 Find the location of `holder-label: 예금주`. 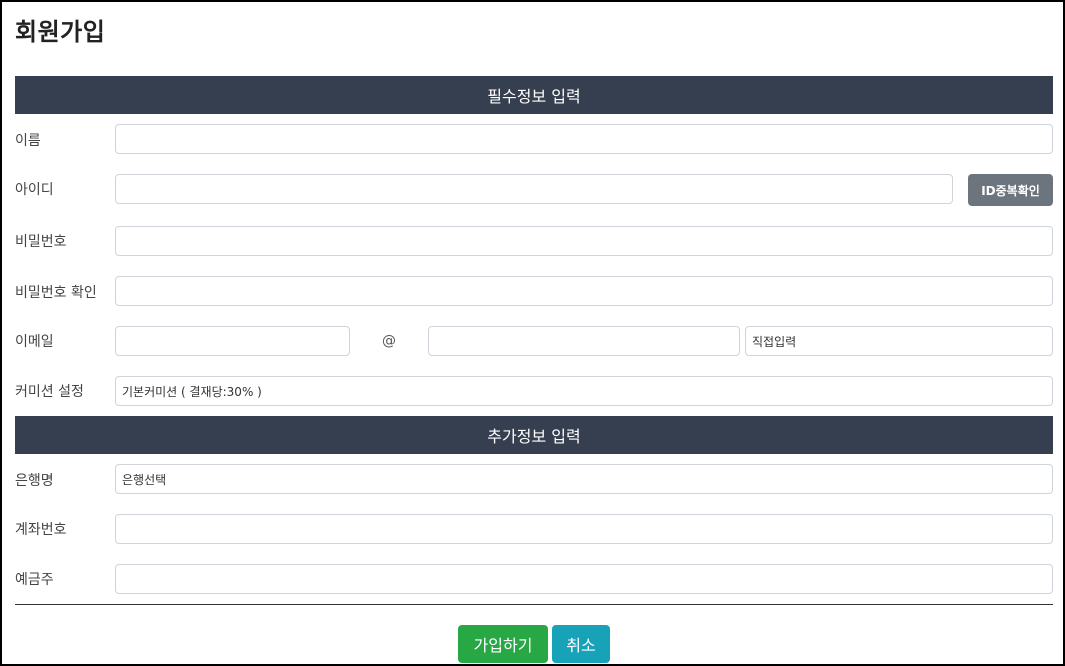

holder-label: 예금주 is located at coordinates (34, 580).